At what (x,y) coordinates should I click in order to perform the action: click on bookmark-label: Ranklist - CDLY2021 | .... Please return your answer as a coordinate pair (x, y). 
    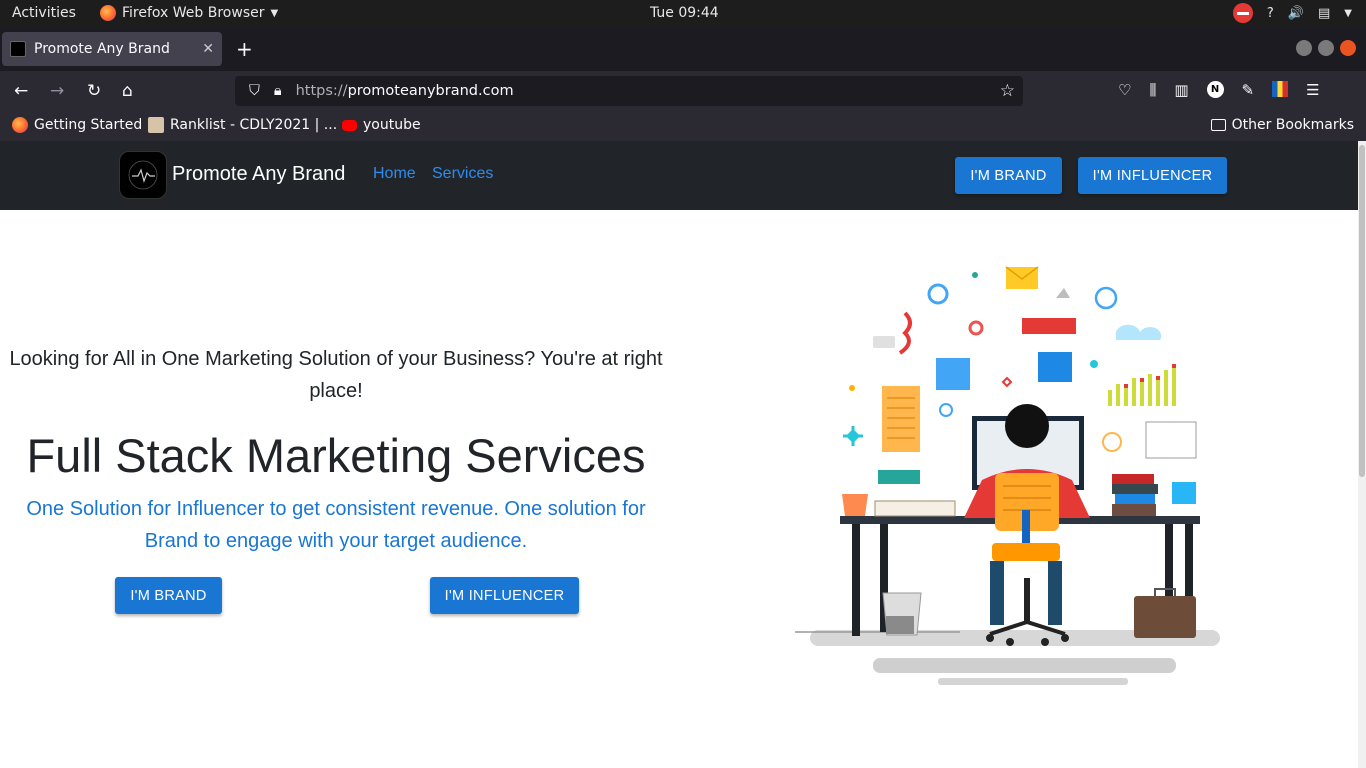
    Looking at the image, I should click on (254, 125).